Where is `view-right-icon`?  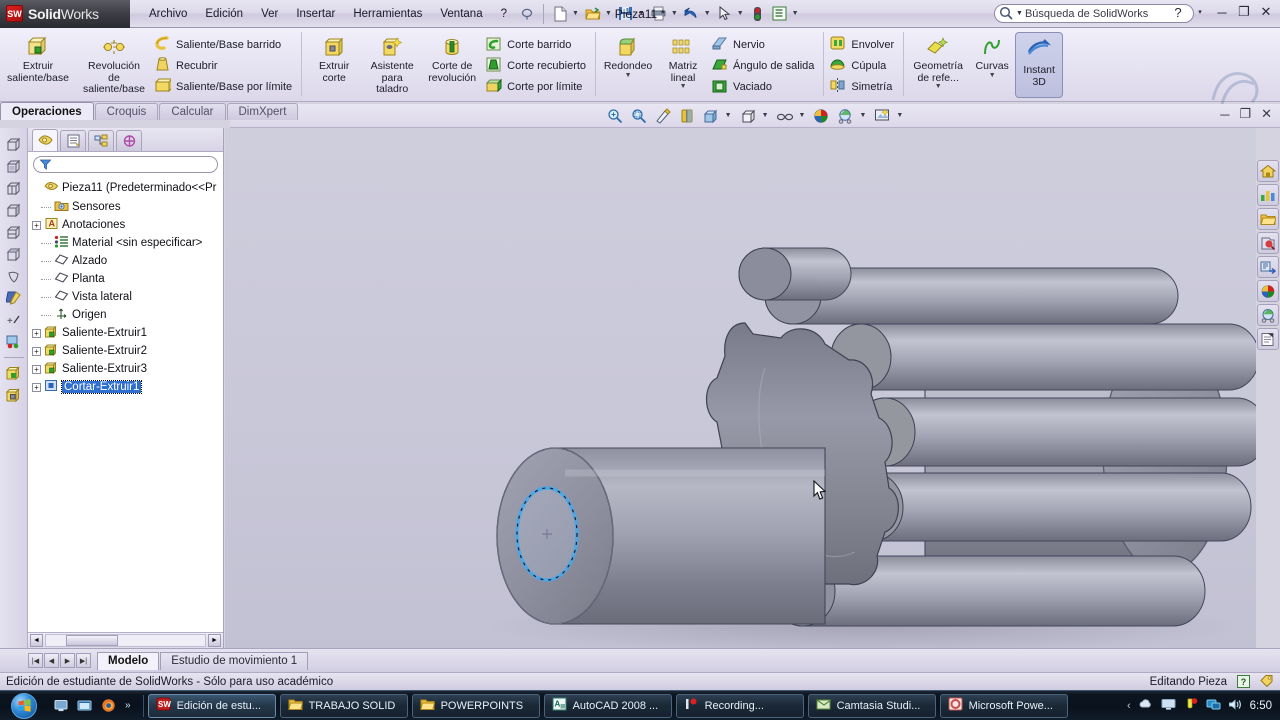 view-right-icon is located at coordinates (14, 232).